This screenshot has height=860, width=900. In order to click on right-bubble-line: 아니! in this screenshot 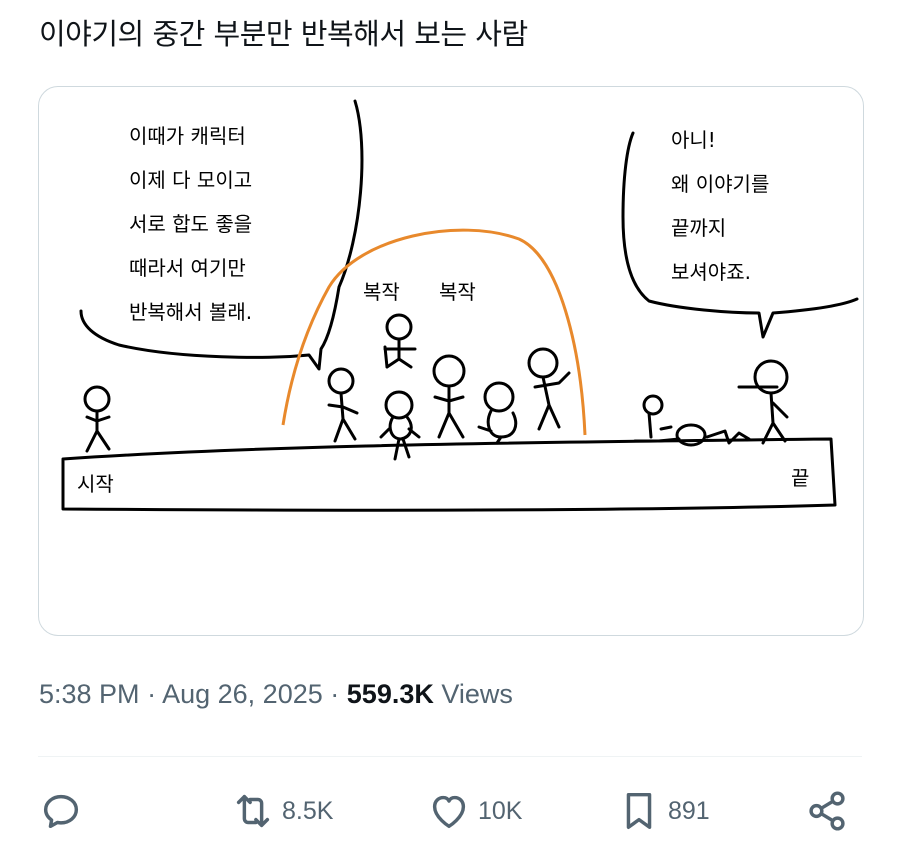, I will do `click(693, 140)`.